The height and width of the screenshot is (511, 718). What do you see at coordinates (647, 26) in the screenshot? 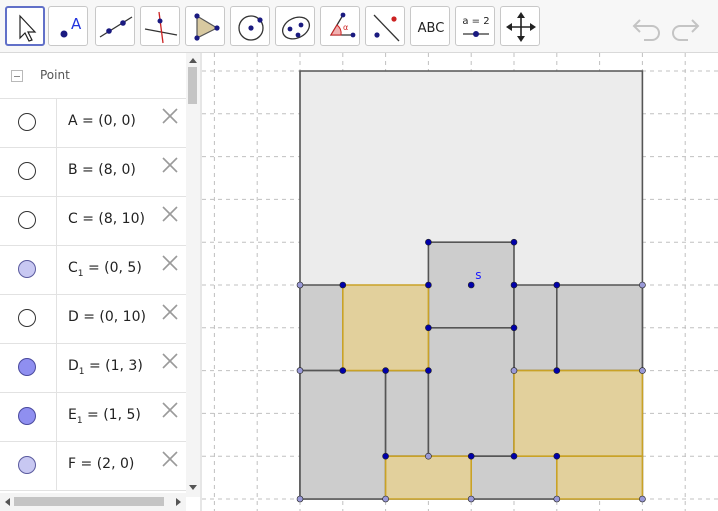
I see `undo-icon` at bounding box center [647, 26].